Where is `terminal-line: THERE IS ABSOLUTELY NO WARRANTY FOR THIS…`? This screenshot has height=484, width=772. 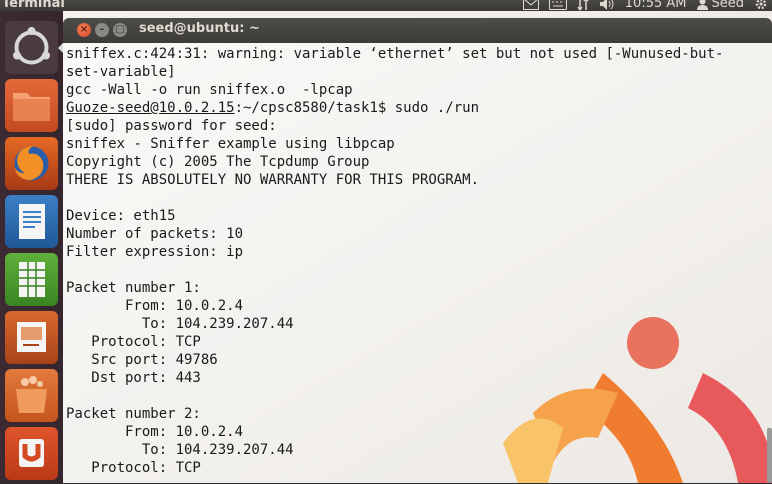
terminal-line: THERE IS ABSOLUTELY NO WARRANTY FOR THIS… is located at coordinates (273, 180).